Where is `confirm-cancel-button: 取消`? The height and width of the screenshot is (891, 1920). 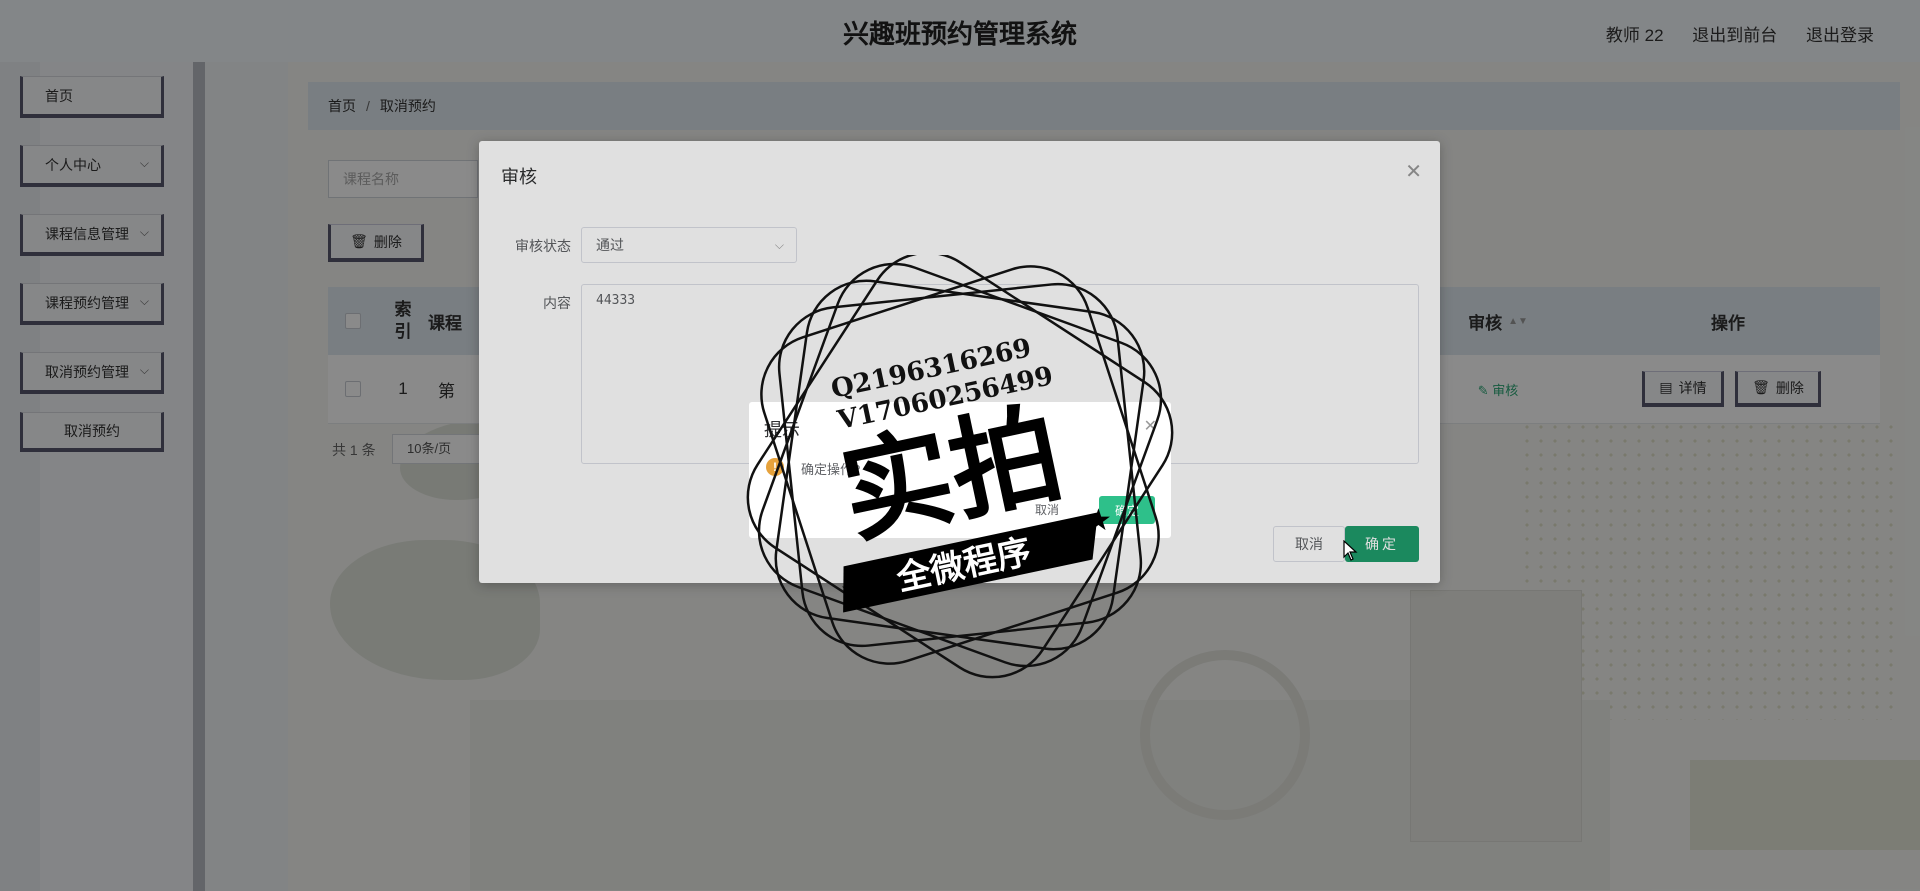 confirm-cancel-button: 取消 is located at coordinates (1047, 509).